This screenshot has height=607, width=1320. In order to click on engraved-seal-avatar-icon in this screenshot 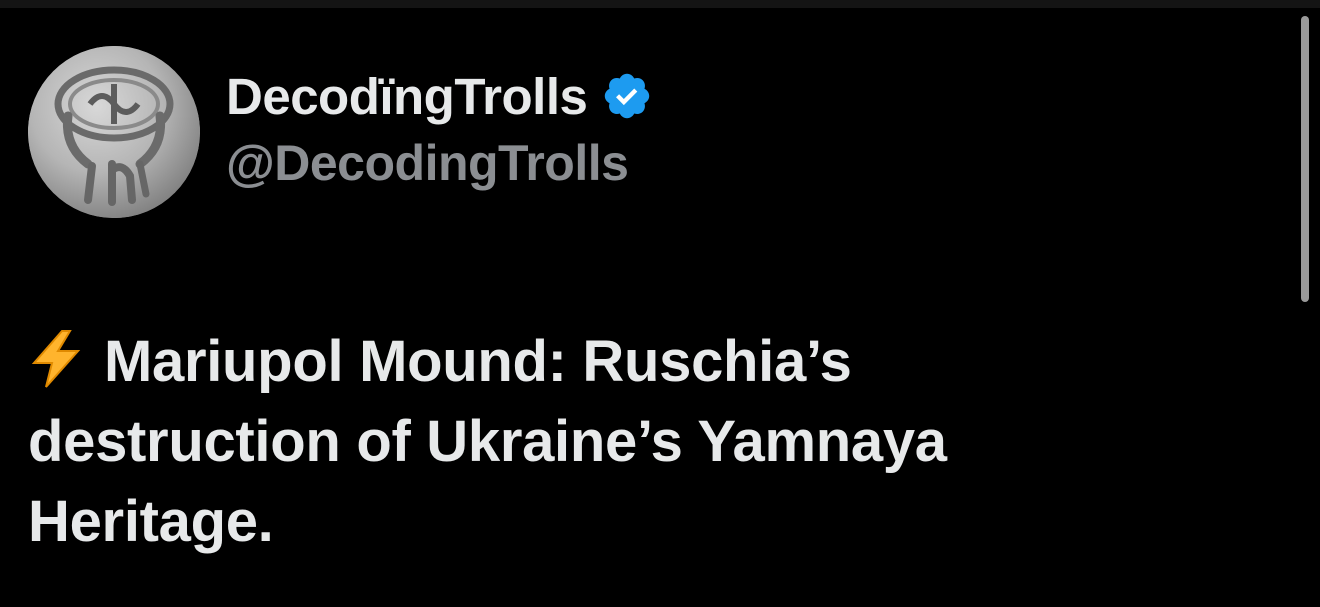, I will do `click(114, 132)`.